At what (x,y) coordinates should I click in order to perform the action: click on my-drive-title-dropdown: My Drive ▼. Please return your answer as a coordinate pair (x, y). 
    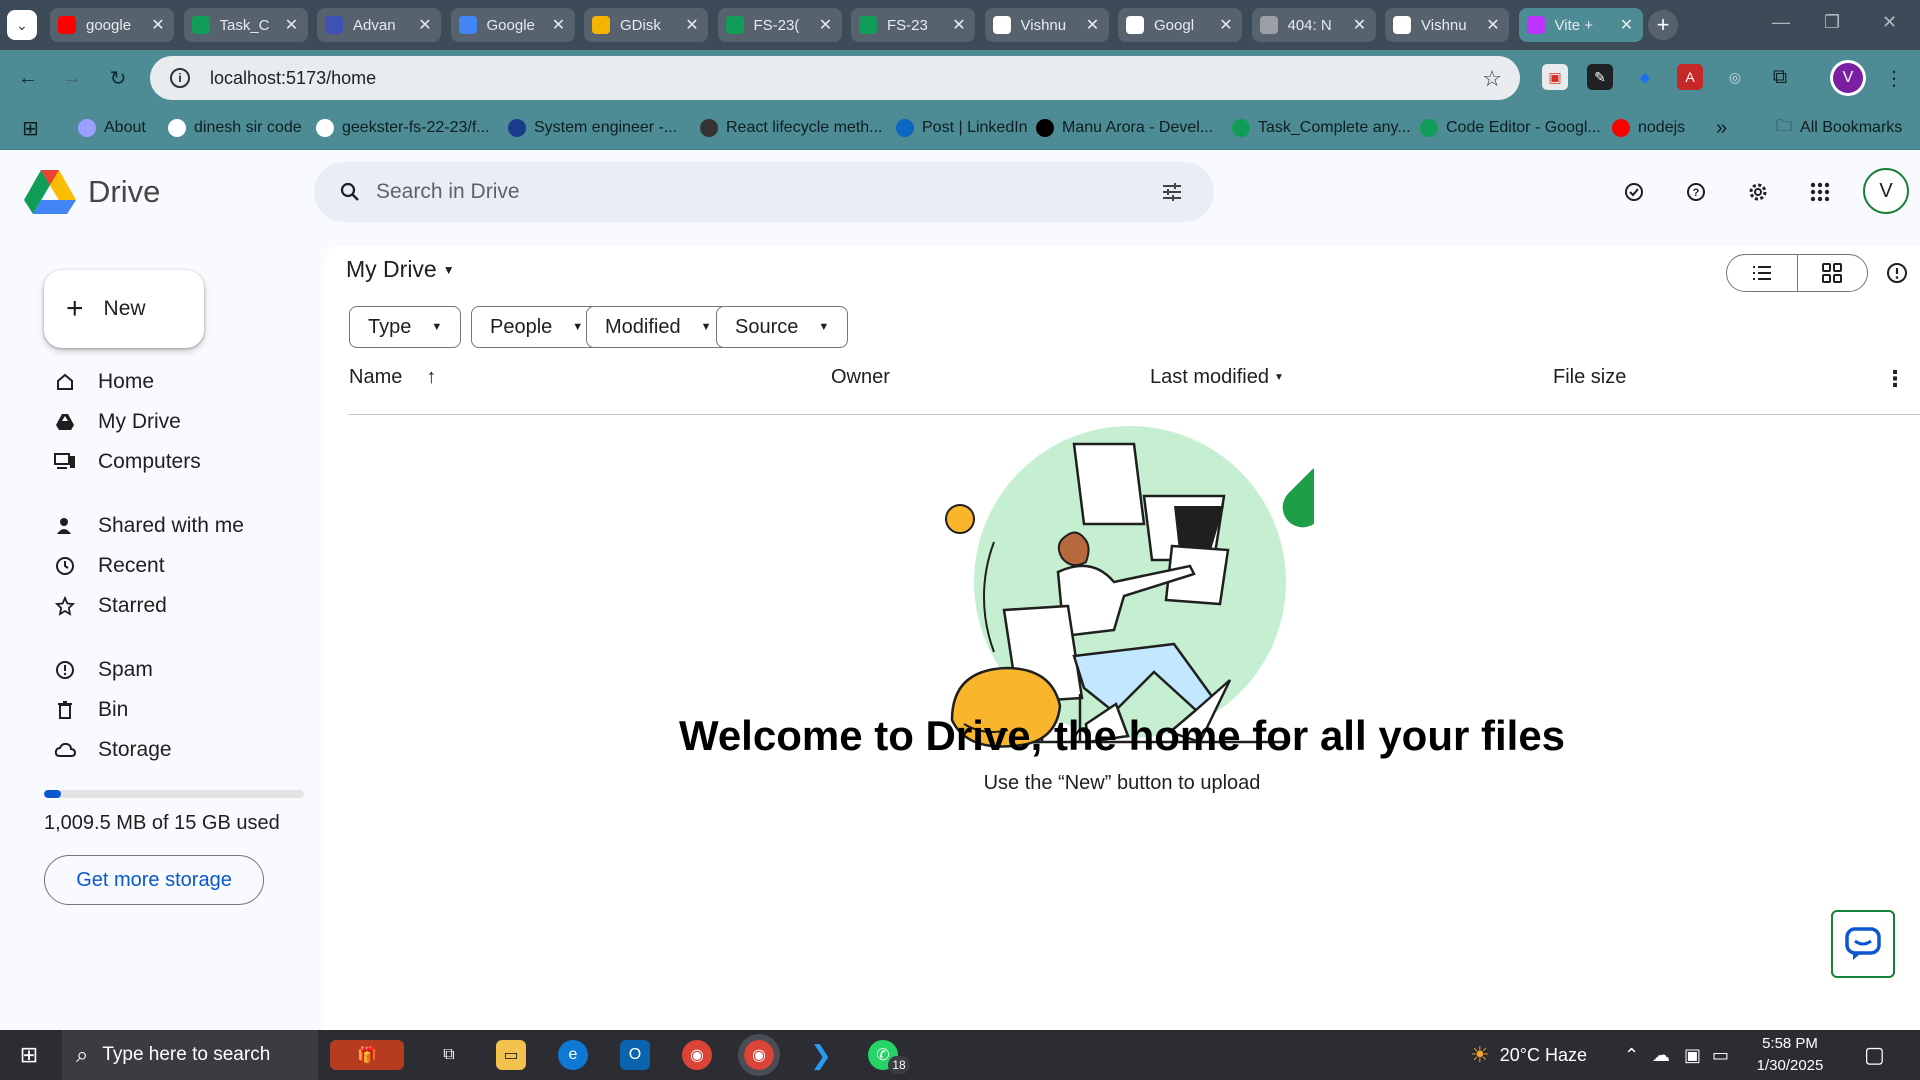
    Looking at the image, I should click on (400, 269).